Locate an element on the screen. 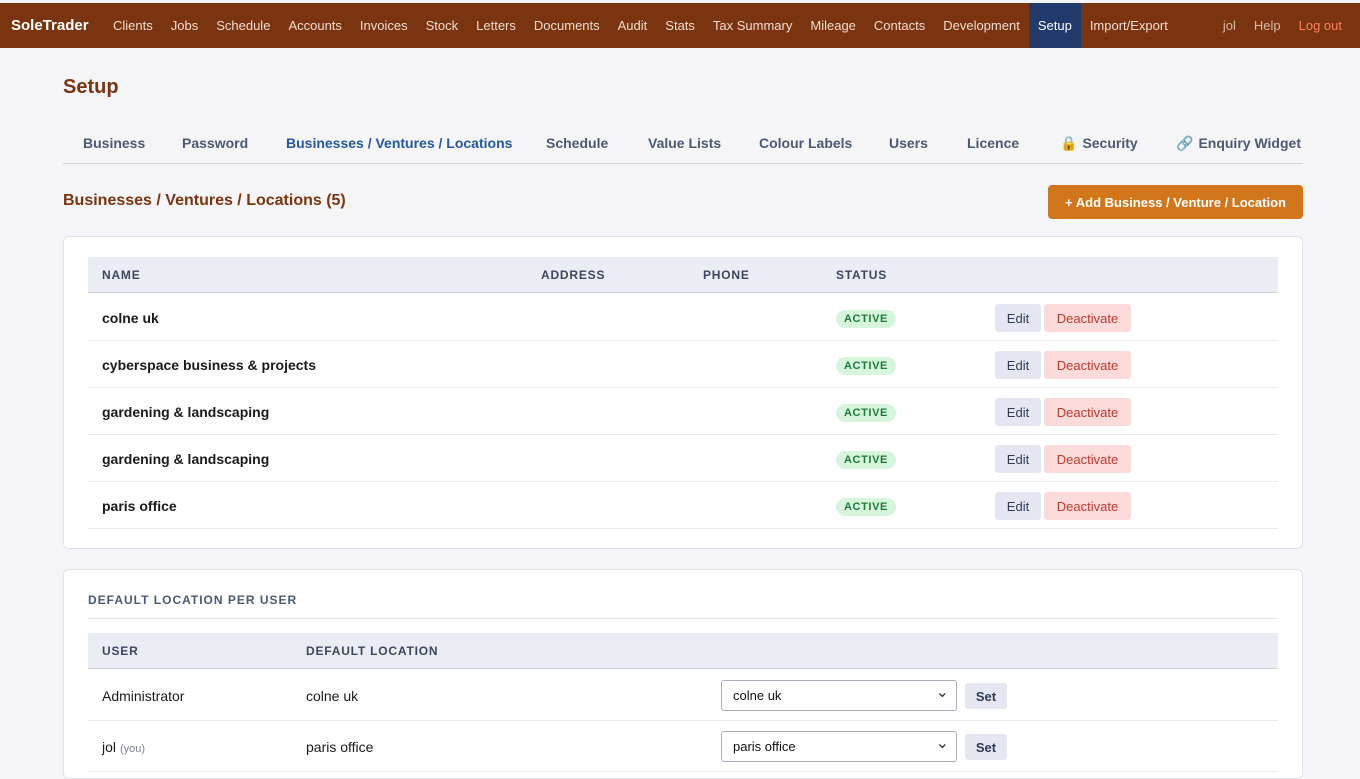  column-header-default-location: DEFAULT LOCATION is located at coordinates (372, 651).